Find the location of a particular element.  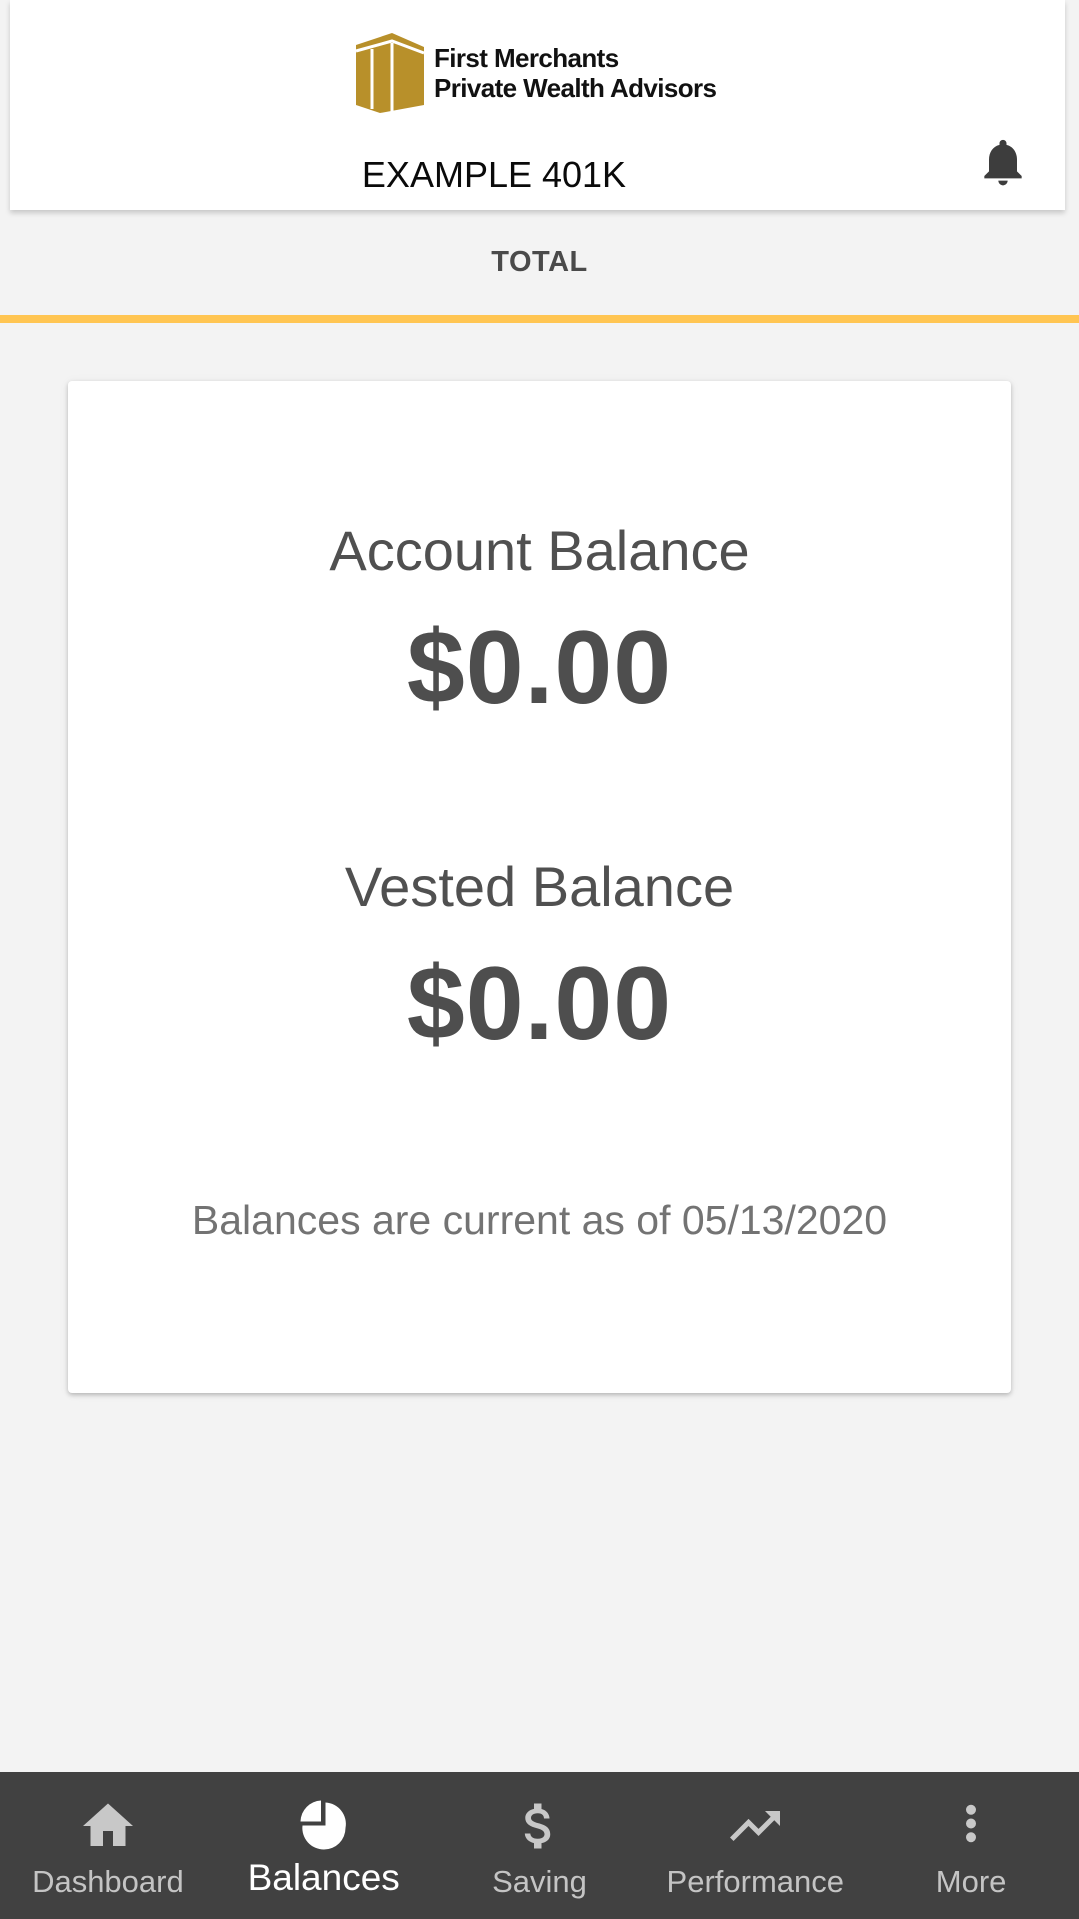

dollar-icon is located at coordinates (538, 1826).